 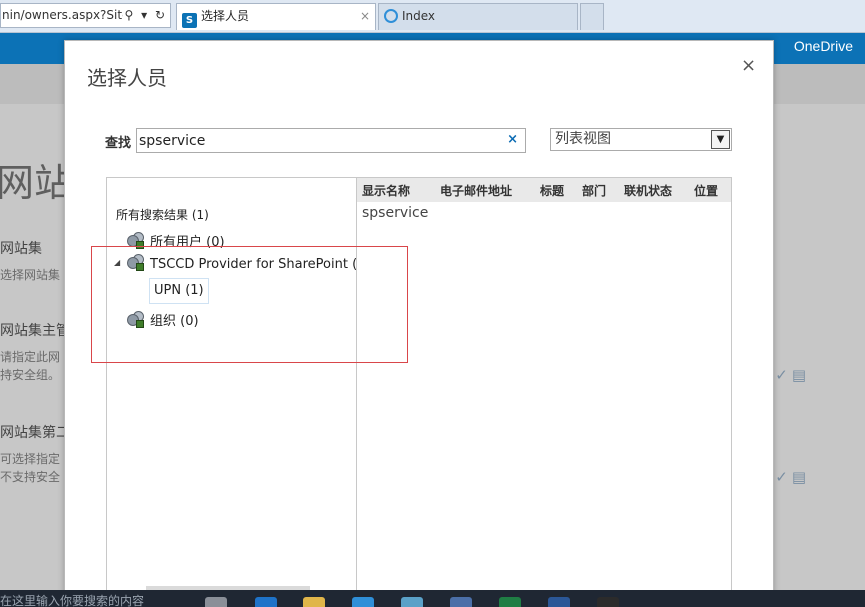 What do you see at coordinates (419, 16) in the screenshot?
I see `tab-label: Index` at bounding box center [419, 16].